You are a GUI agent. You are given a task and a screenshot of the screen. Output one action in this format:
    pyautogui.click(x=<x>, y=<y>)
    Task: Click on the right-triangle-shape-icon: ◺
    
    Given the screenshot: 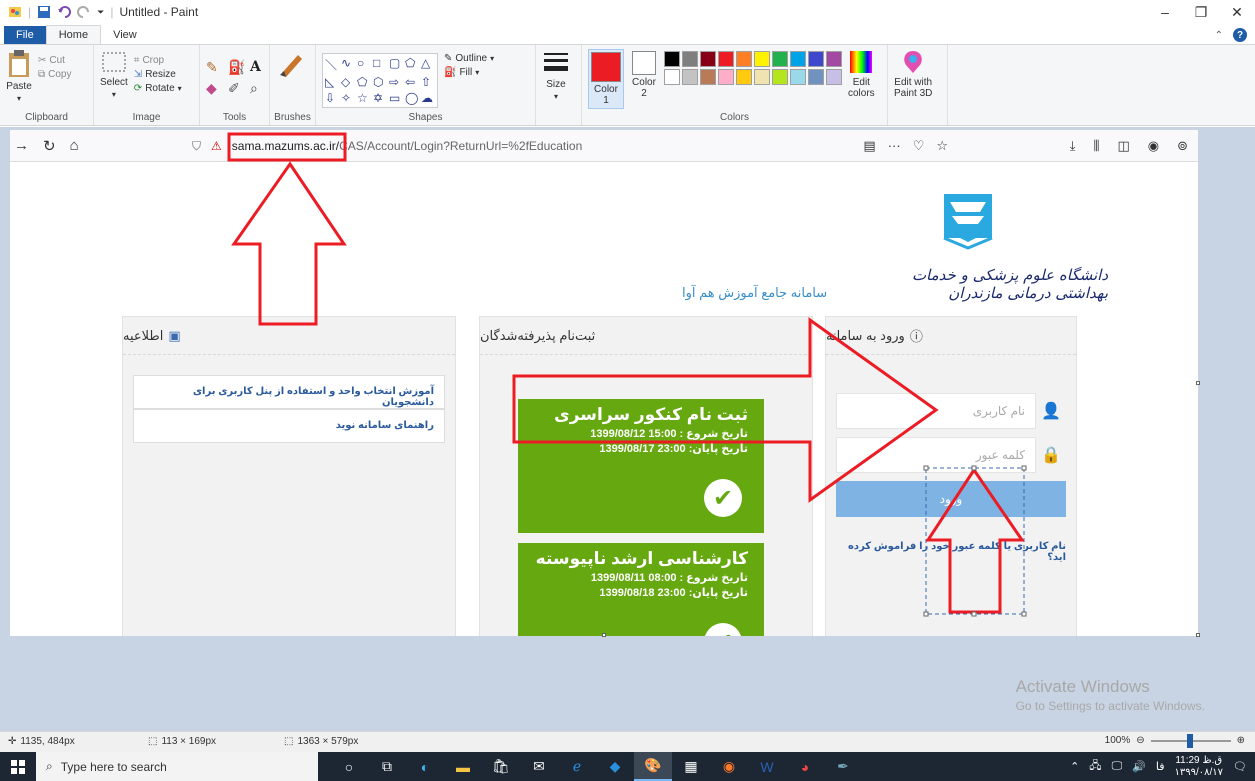 What is the action you would take?
    pyautogui.click(x=332, y=82)
    